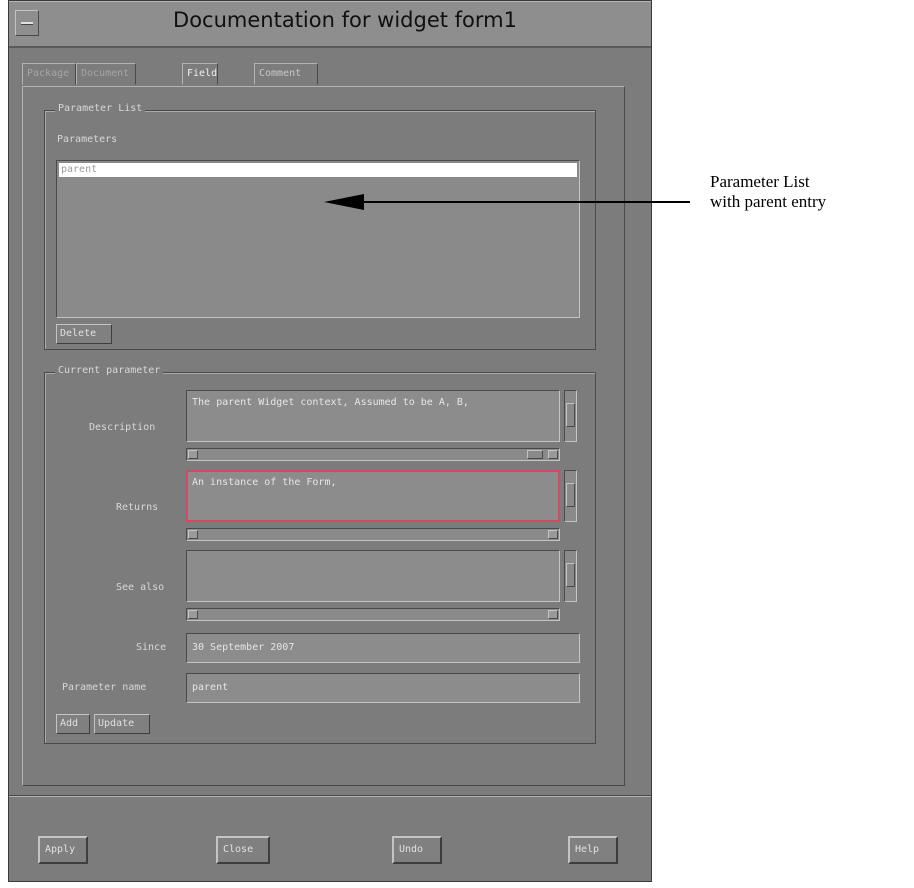 This screenshot has height=888, width=914. I want to click on callout-arrow-icon, so click(344, 202).